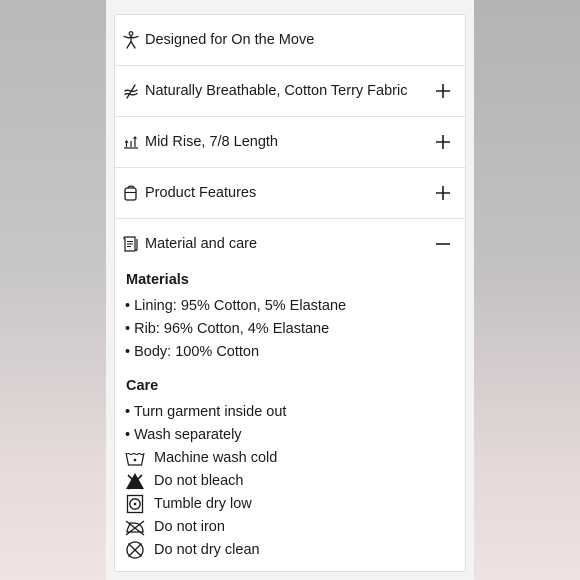 Image resolution: width=580 pixels, height=580 pixels. What do you see at coordinates (201, 244) in the screenshot?
I see `accordion-item-label: Material and care` at bounding box center [201, 244].